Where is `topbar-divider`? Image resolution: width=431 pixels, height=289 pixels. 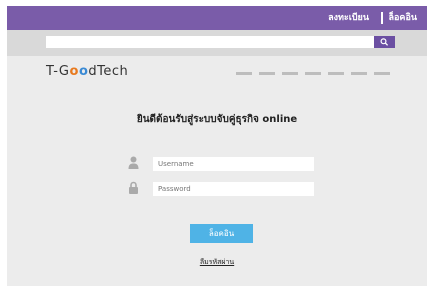 topbar-divider is located at coordinates (382, 18).